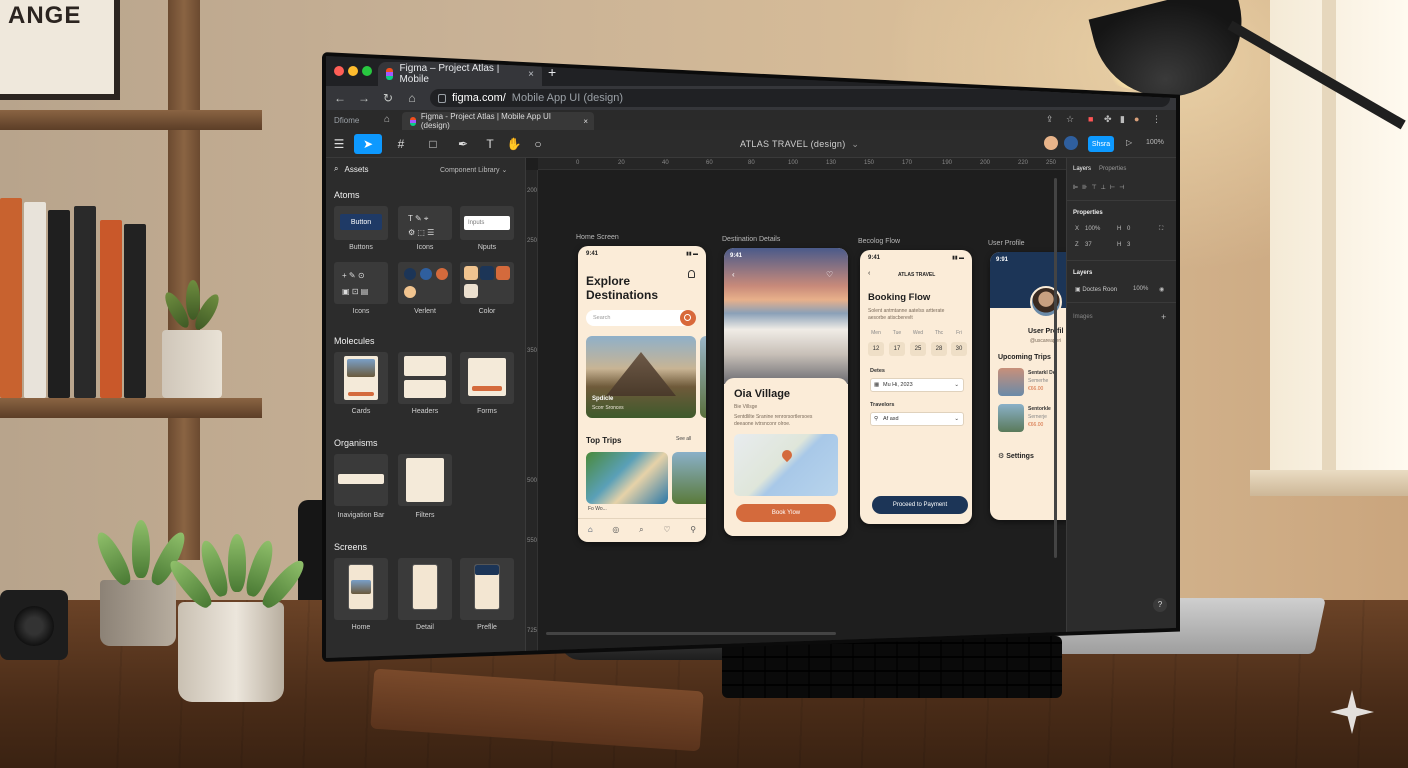  Describe the element at coordinates (346, 120) in the screenshot. I see `inner-tab-first: Dfiome` at that location.